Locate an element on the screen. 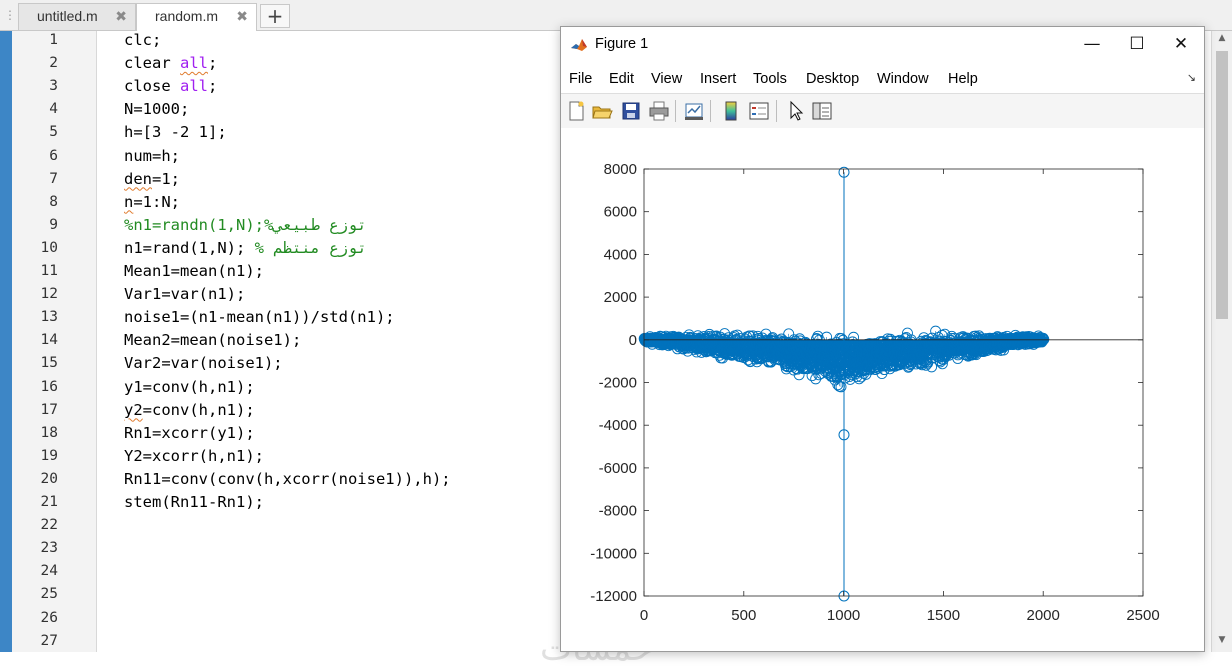 Image resolution: width=1232 pixels, height=669 pixels. line-number: 9 is located at coordinates (53, 224).